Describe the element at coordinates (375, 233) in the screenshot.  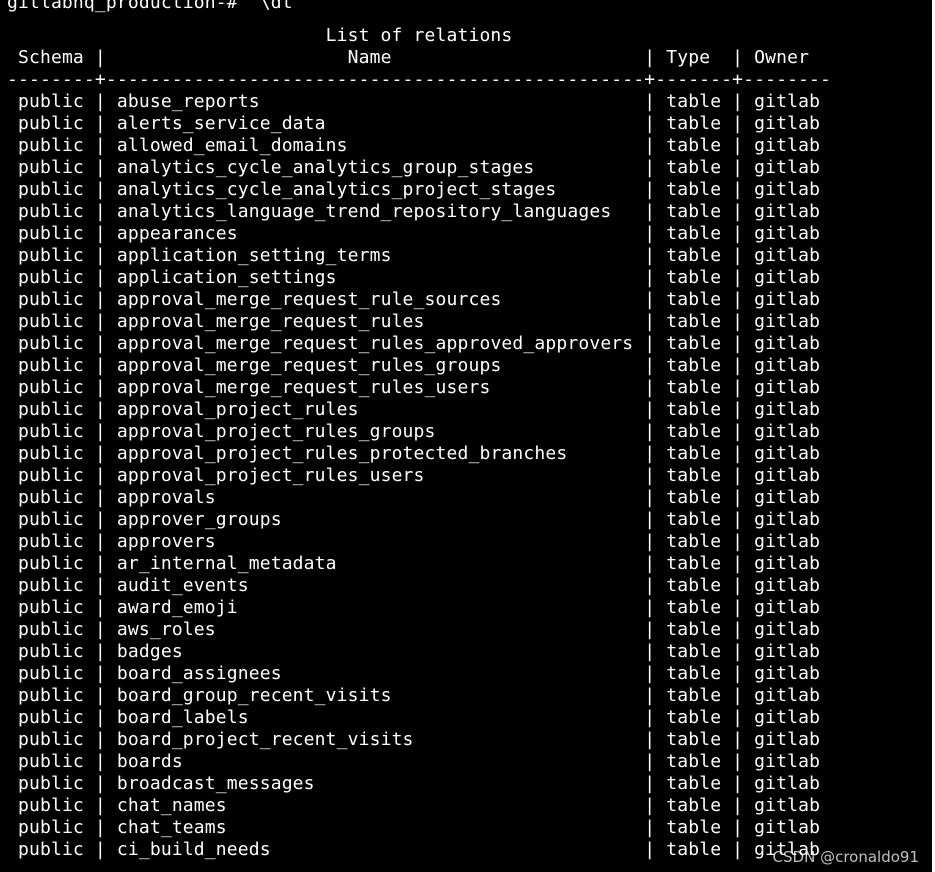
I see `cell-name: appearances` at that location.